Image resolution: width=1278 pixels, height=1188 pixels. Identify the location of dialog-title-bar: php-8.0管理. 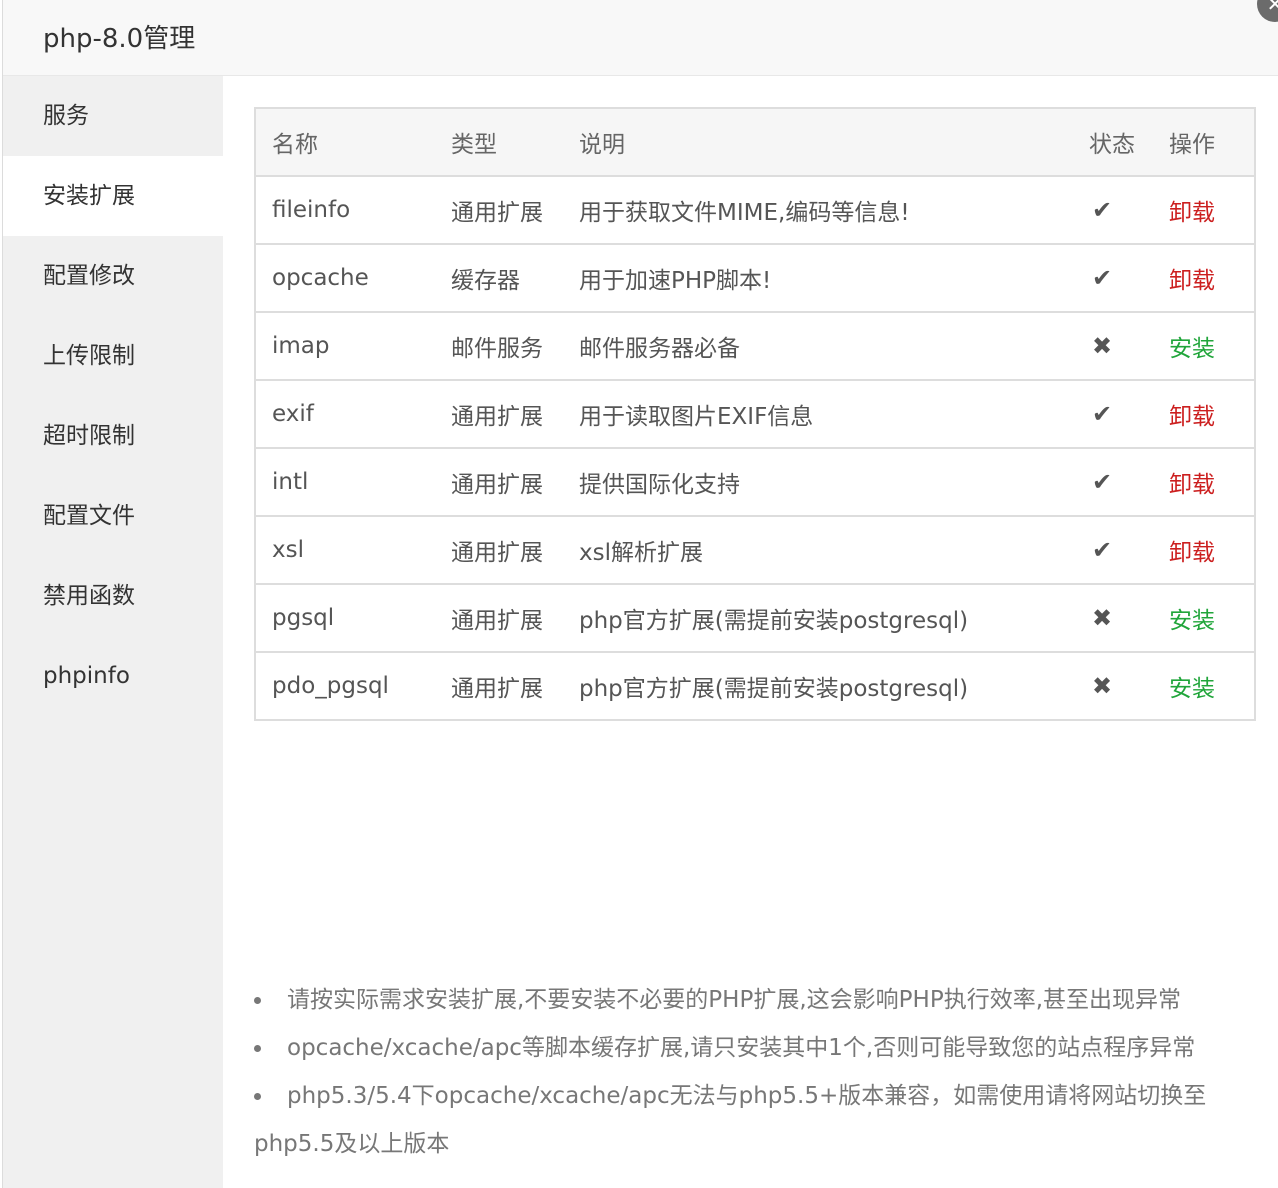
(640, 38).